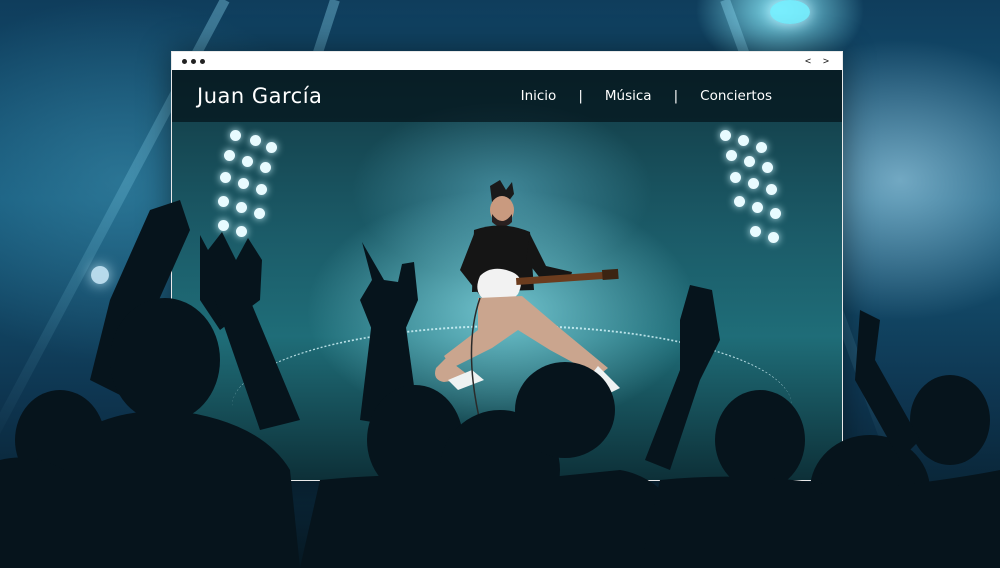 This screenshot has height=568, width=1000. I want to click on site-header: Juan García Inicio | Música | Conciertos, so click(507, 96).